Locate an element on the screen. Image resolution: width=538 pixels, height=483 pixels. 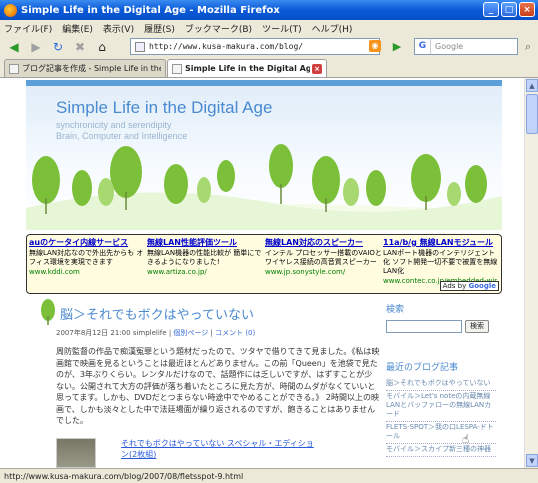
menu-edit: 編集(E) is located at coordinates (77, 28).